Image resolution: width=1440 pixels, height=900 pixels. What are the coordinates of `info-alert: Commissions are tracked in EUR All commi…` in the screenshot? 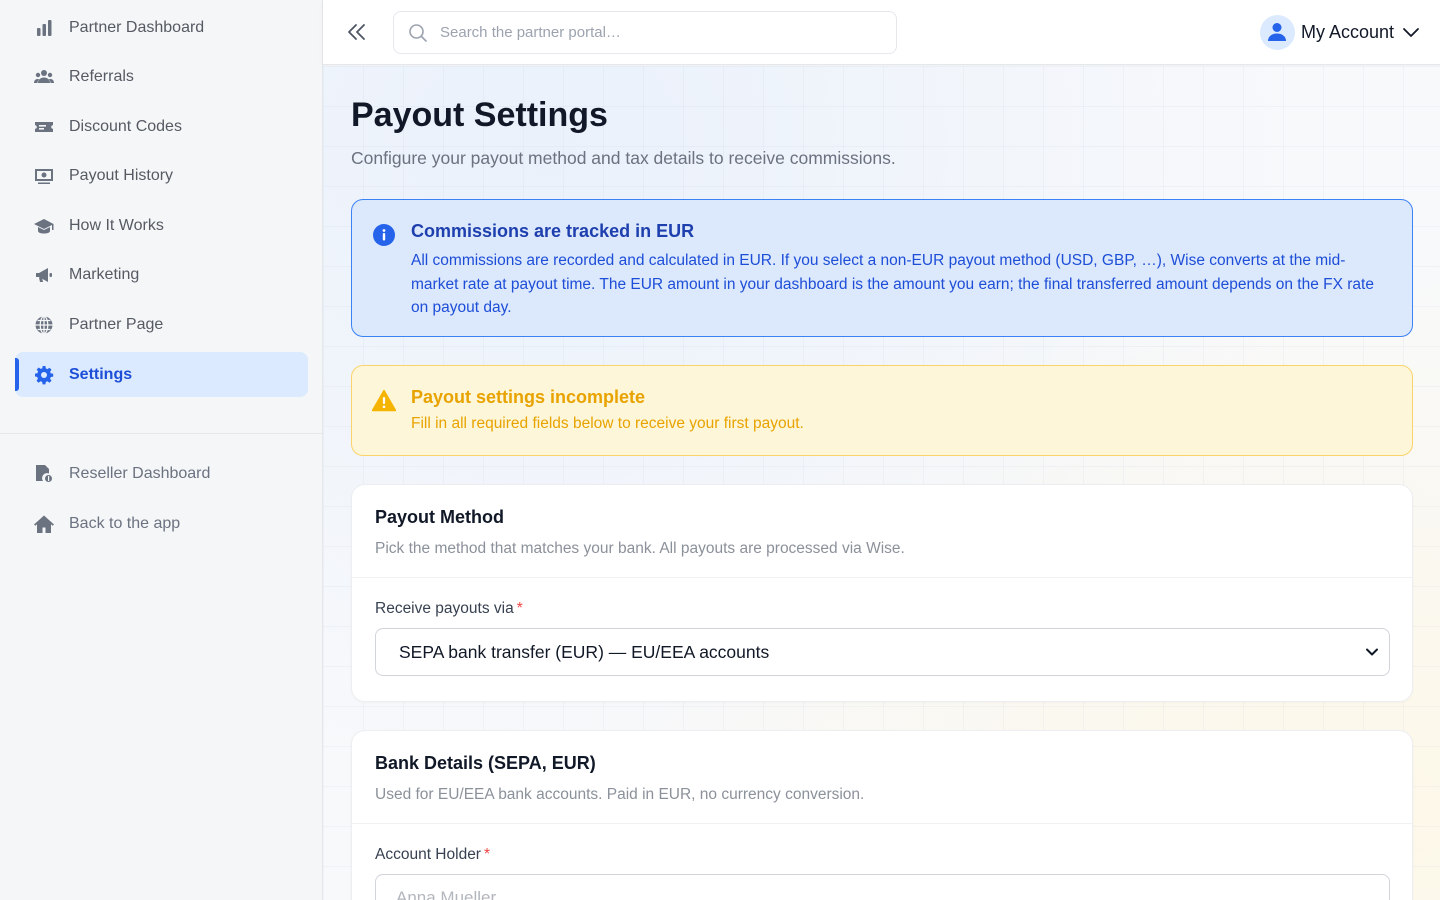 It's located at (882, 268).